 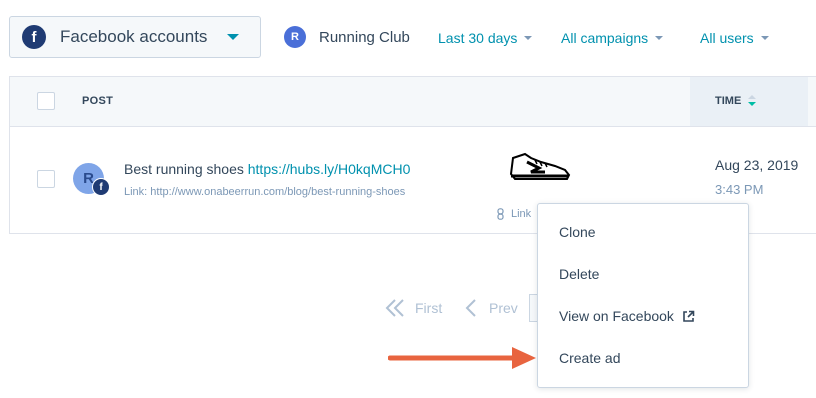 I want to click on link-icon, so click(x=500, y=214).